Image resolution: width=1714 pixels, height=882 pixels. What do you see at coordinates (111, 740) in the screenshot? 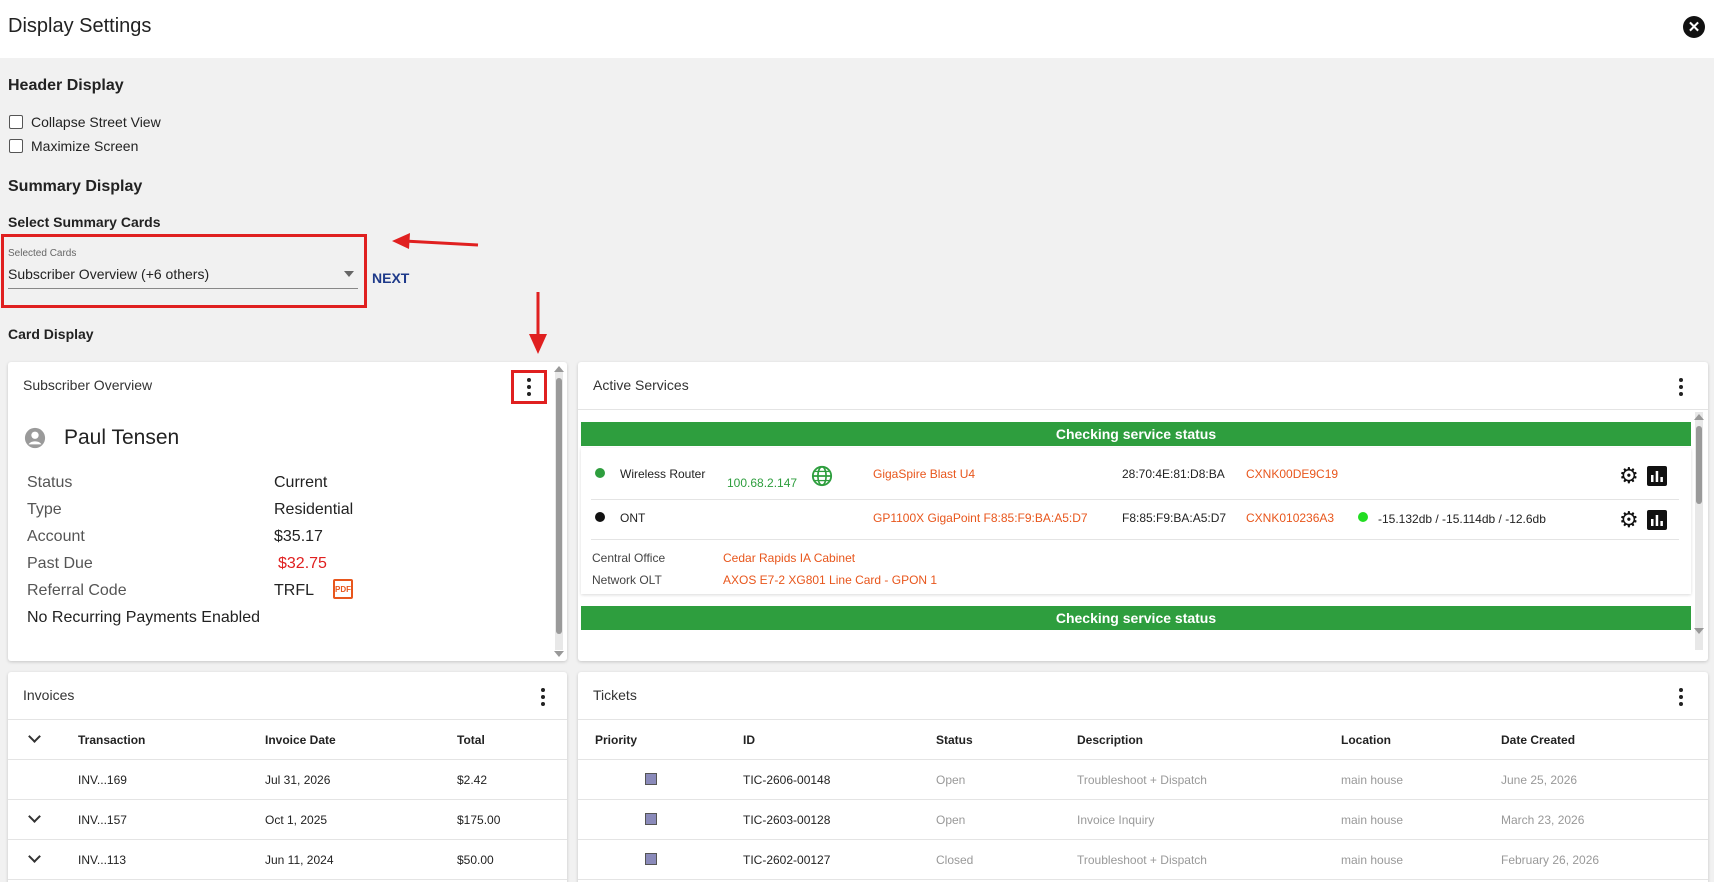
I see `column-header: Transaction` at bounding box center [111, 740].